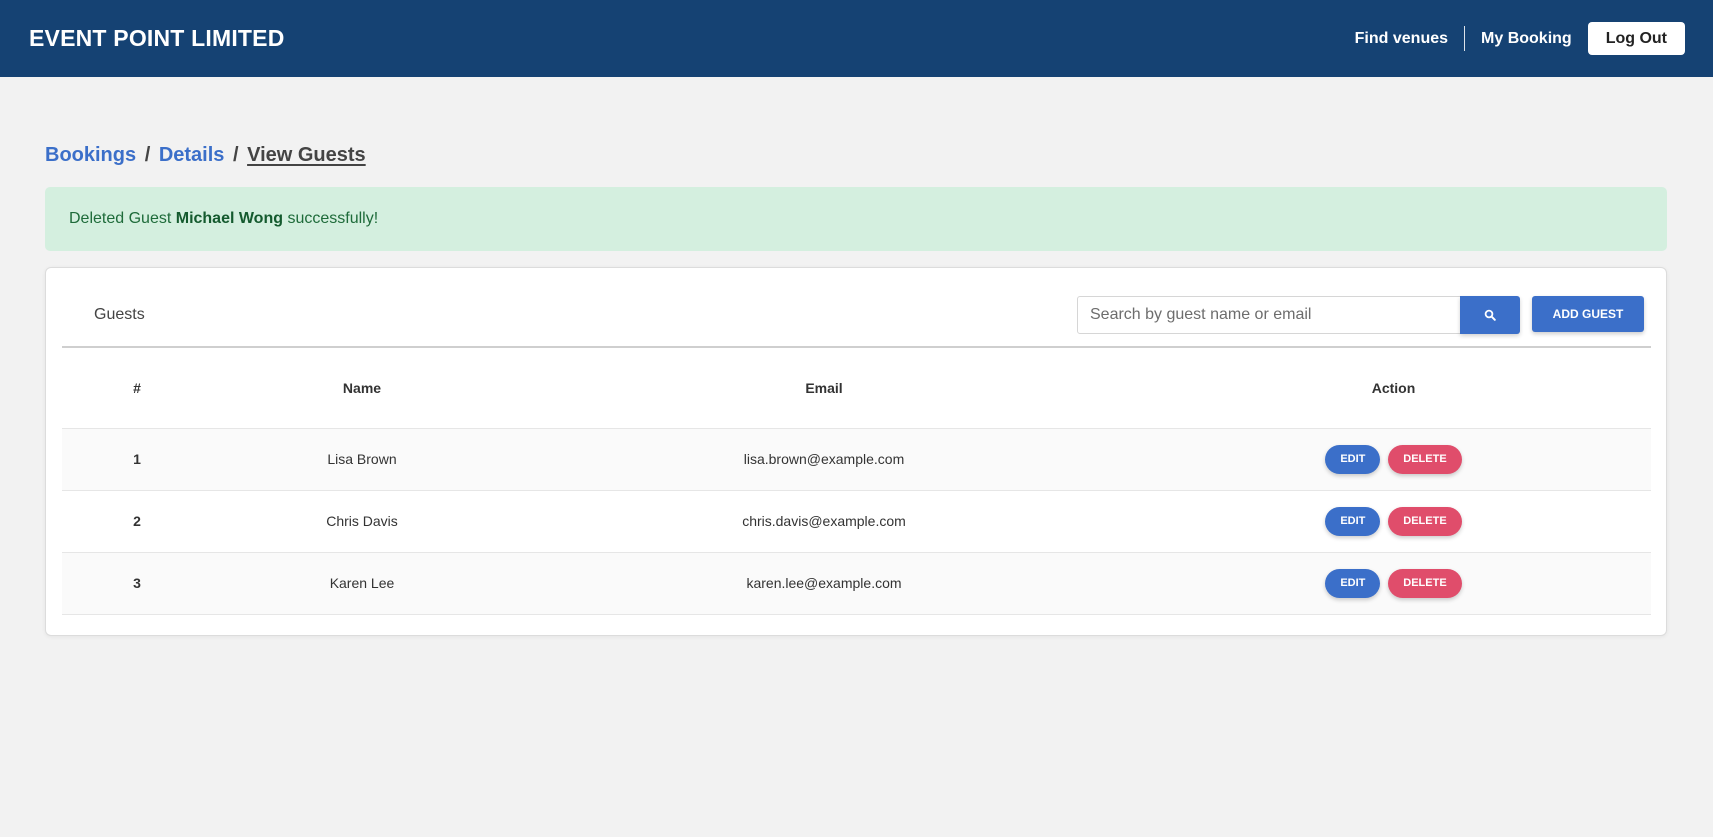 This screenshot has height=837, width=1713. I want to click on alert-guest-name: Michael Wong, so click(229, 218).